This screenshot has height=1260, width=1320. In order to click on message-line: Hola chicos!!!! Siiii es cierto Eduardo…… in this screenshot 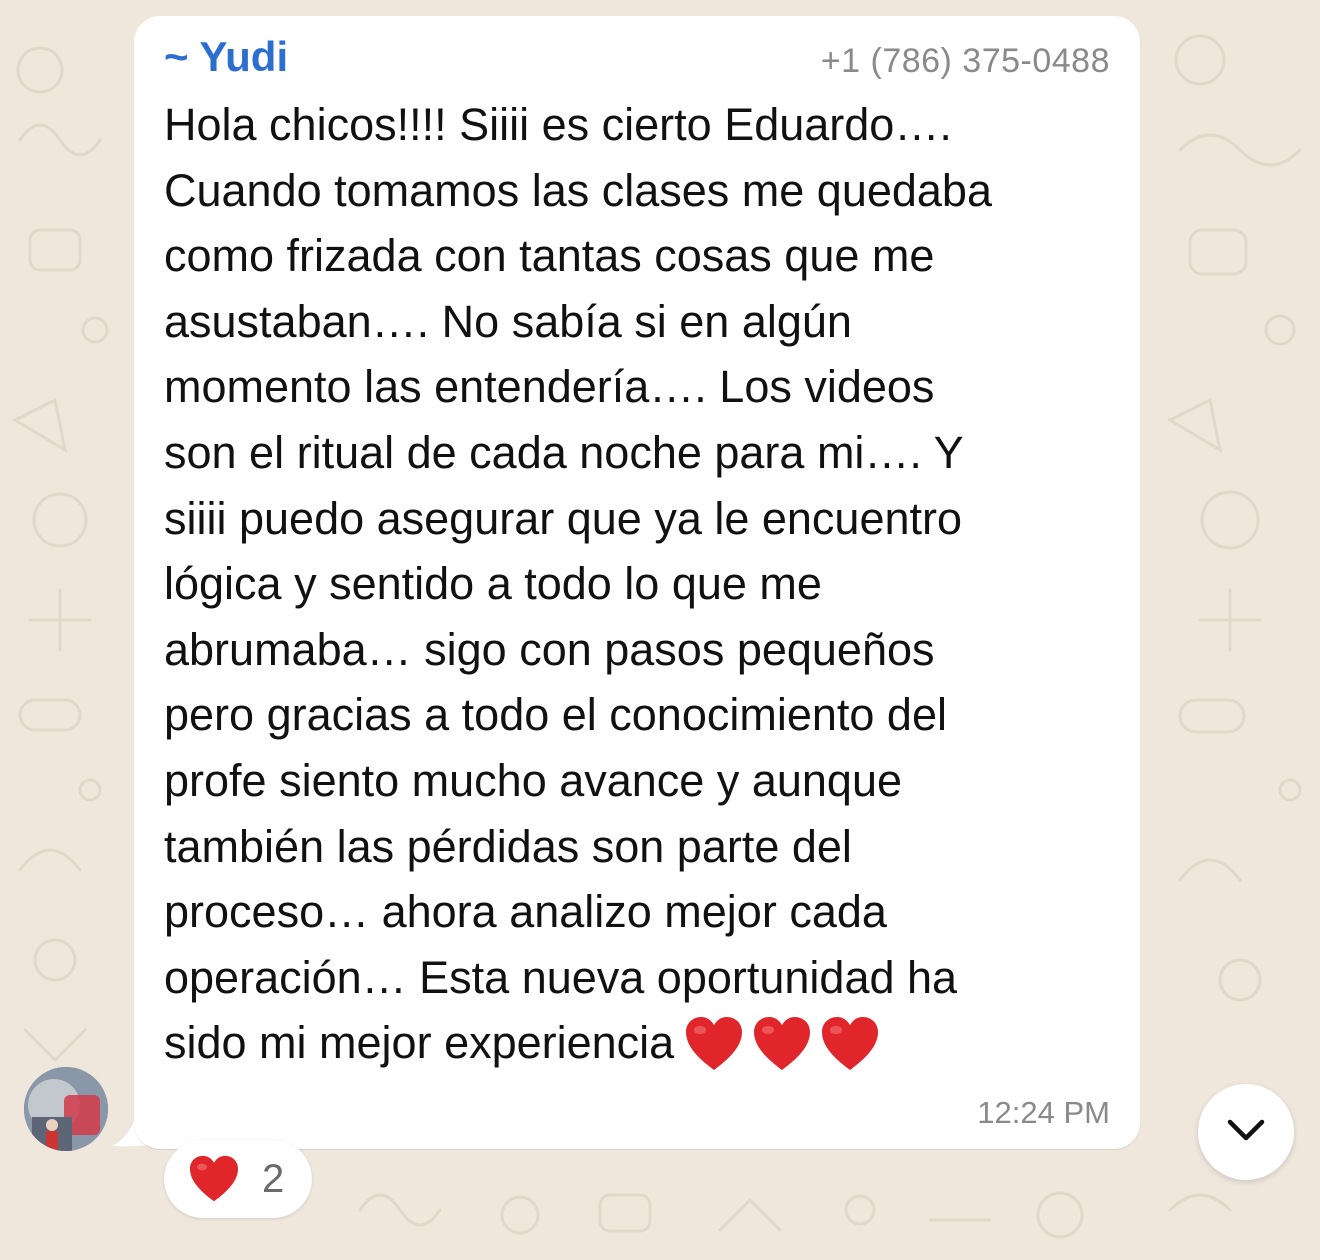, I will do `click(558, 124)`.